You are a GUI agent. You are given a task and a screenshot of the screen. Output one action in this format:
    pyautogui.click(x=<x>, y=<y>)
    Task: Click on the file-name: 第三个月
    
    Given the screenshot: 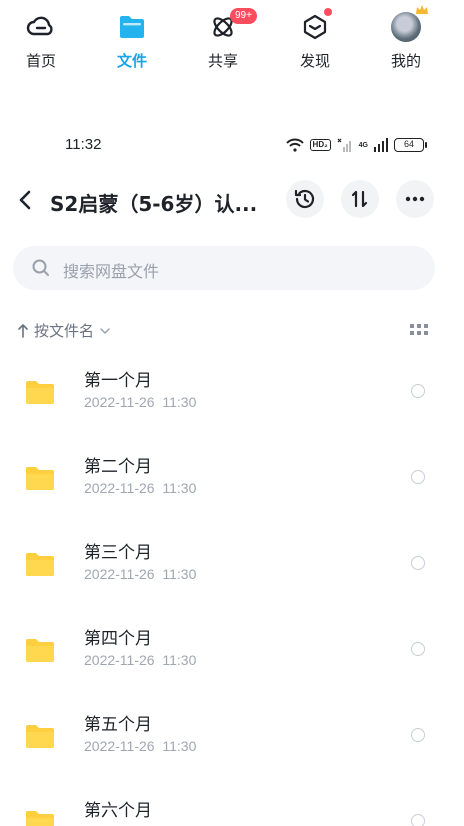 What is the action you would take?
    pyautogui.click(x=118, y=553)
    